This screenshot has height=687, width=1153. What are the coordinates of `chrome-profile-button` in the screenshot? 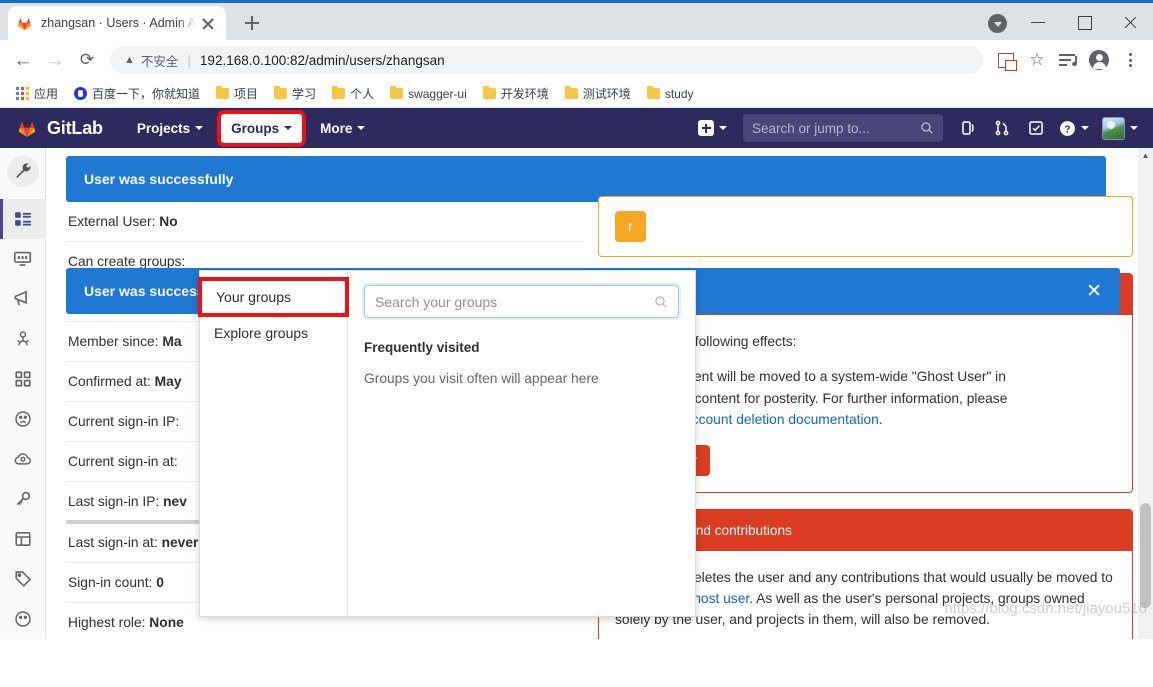 It's located at (1099, 60).